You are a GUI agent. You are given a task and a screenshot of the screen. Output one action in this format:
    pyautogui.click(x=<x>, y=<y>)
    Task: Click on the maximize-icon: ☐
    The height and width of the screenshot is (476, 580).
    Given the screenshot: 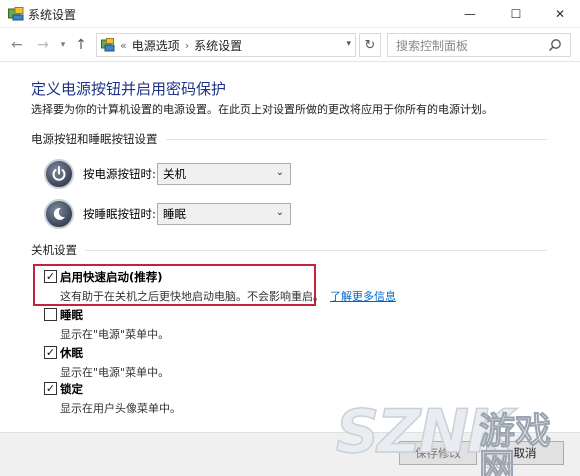 What is the action you would take?
    pyautogui.click(x=516, y=14)
    